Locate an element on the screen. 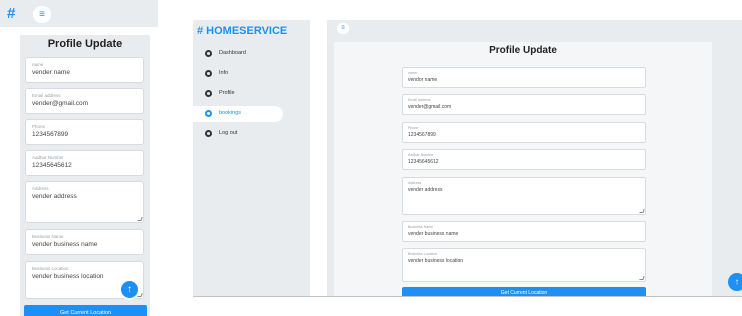 This screenshot has width=742, height=316. sidebar-item-label: Profile is located at coordinates (227, 93).